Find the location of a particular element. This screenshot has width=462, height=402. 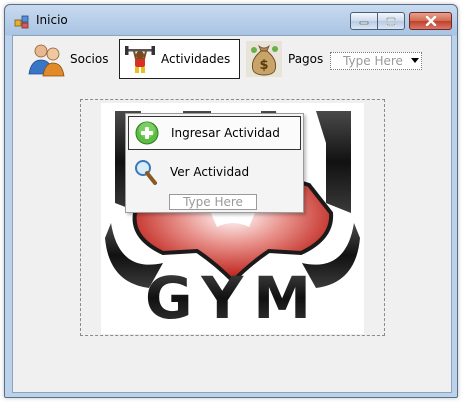

maximize-button is located at coordinates (391, 21).